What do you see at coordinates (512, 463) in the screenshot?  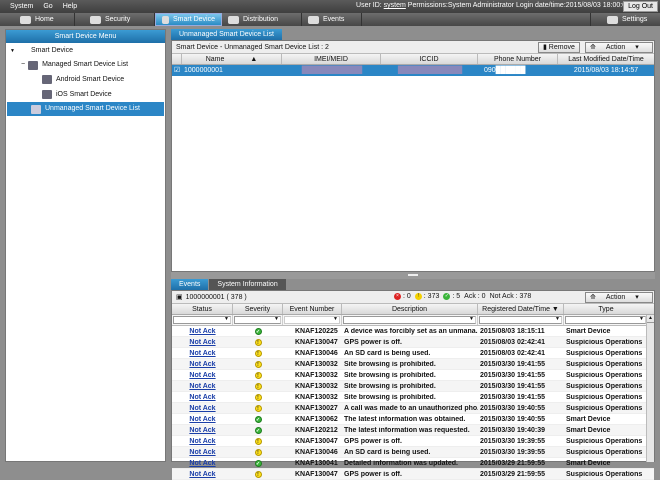 I see `registered-cell: 2015/03/29 21:59:55` at bounding box center [512, 463].